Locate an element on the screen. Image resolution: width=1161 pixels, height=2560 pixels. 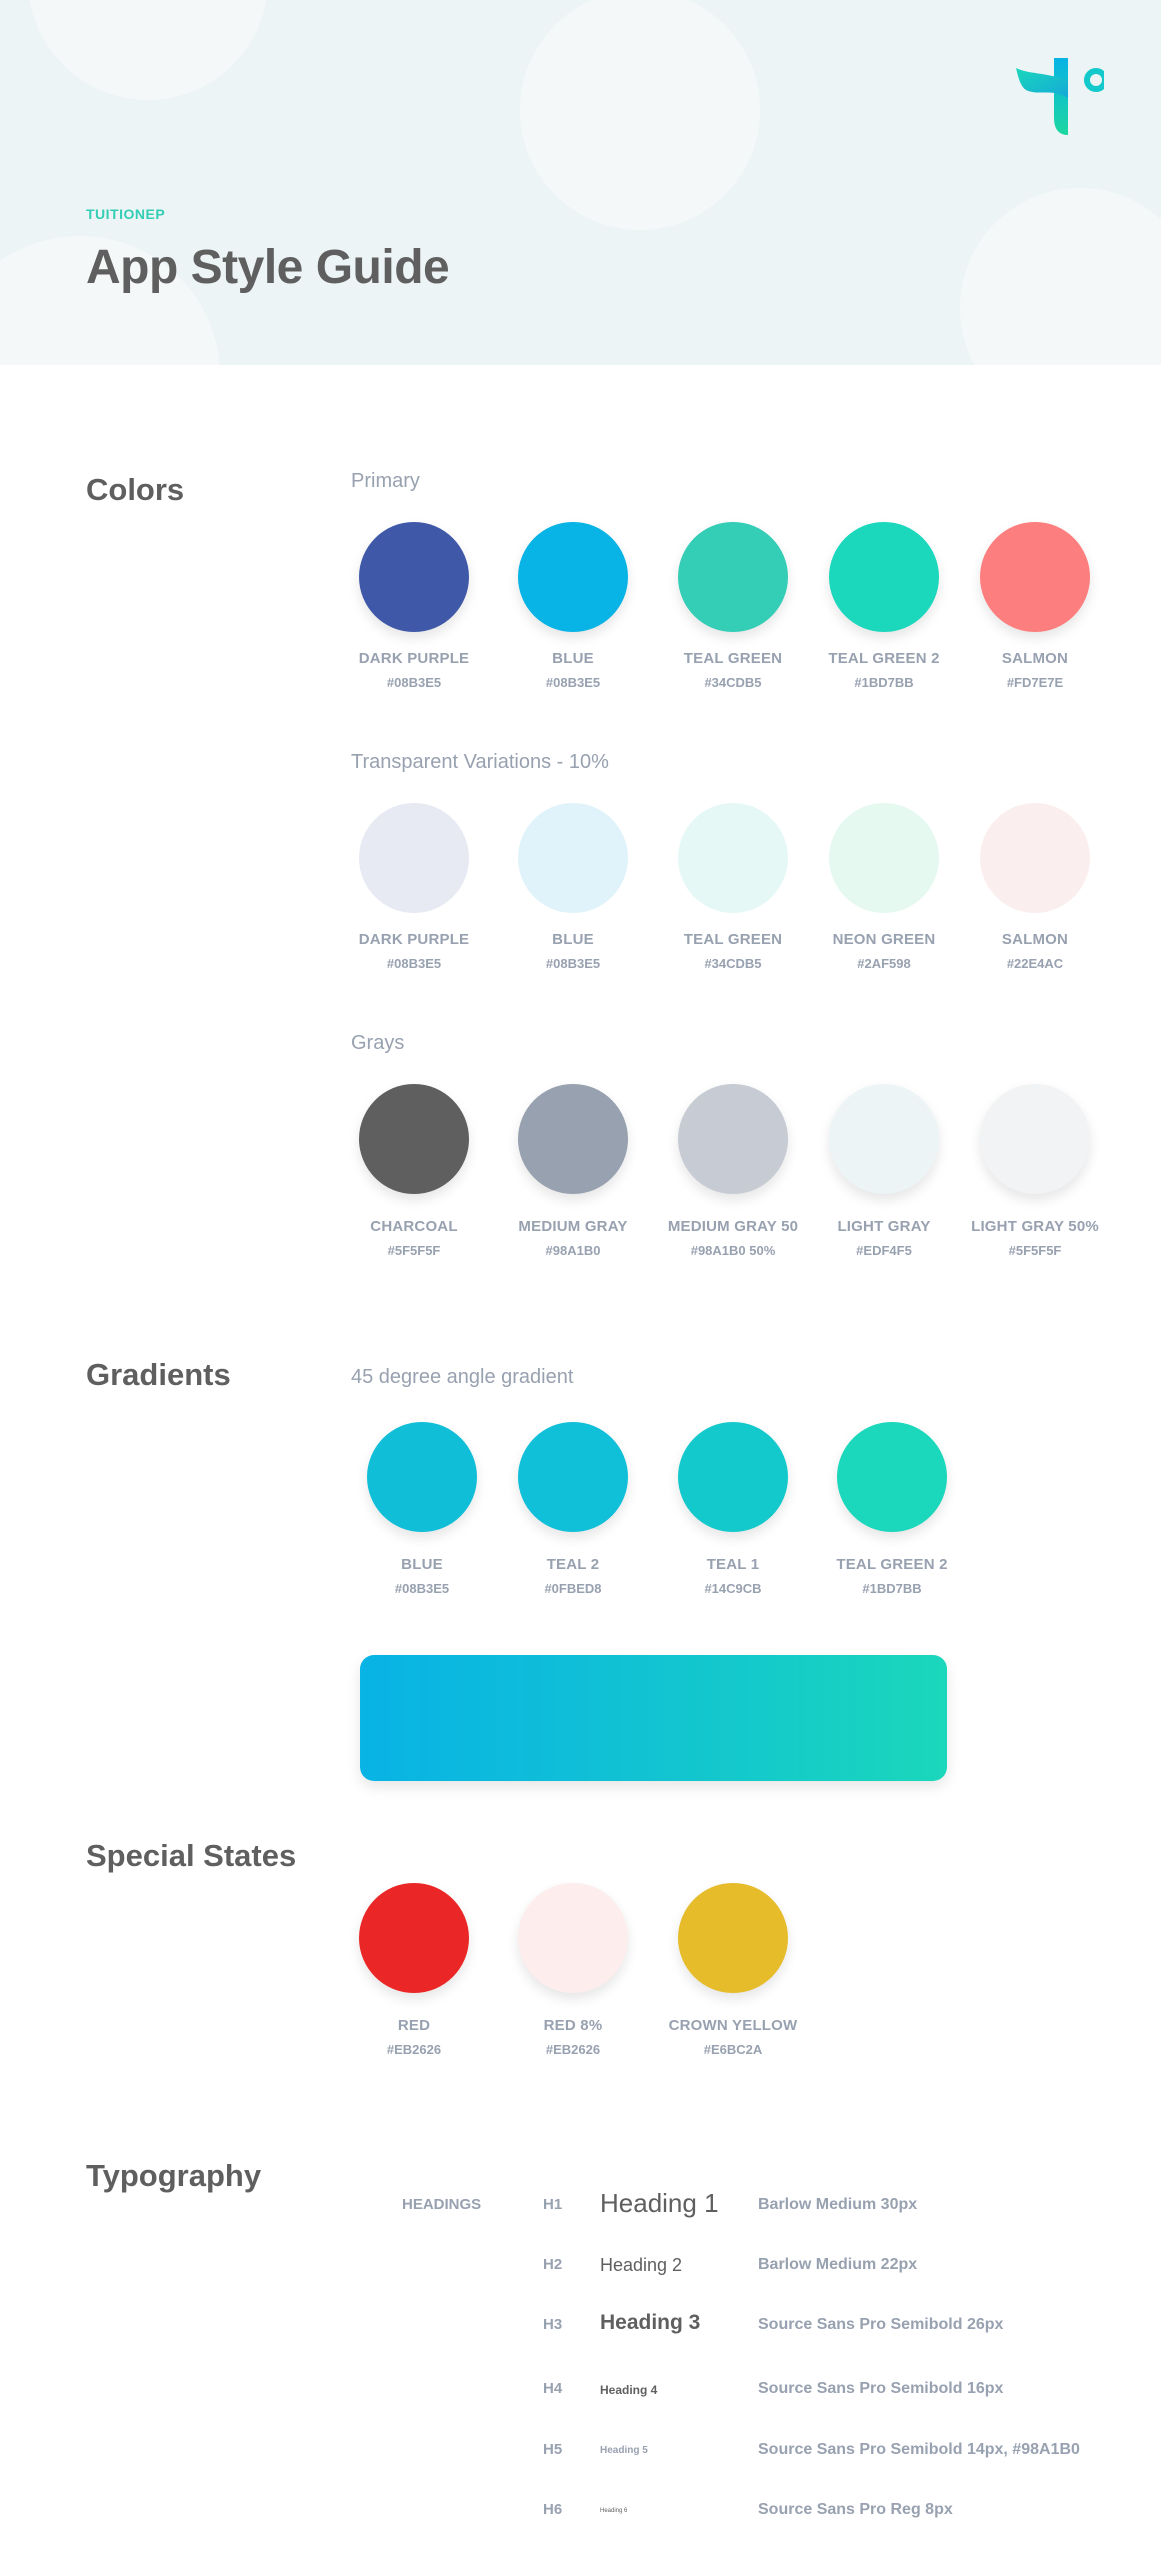
swatch: TEAL 2 #0FBED8 is located at coordinates (573, 1509).